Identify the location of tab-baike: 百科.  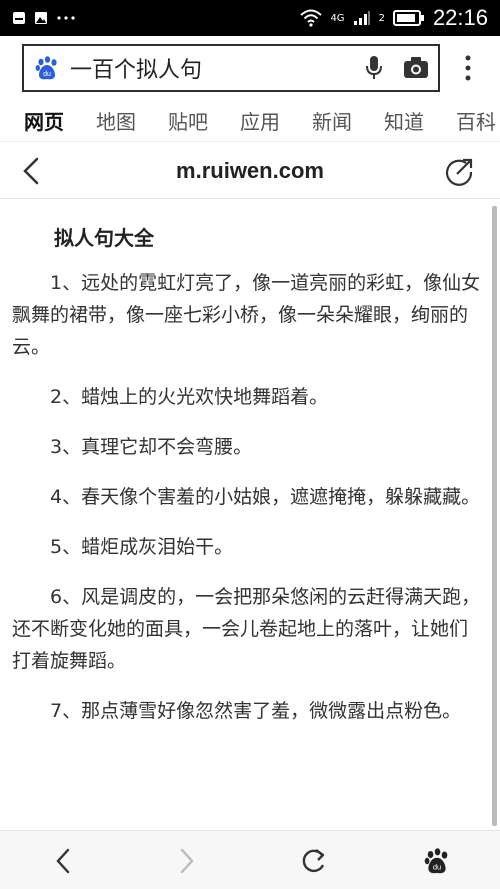
(476, 120).